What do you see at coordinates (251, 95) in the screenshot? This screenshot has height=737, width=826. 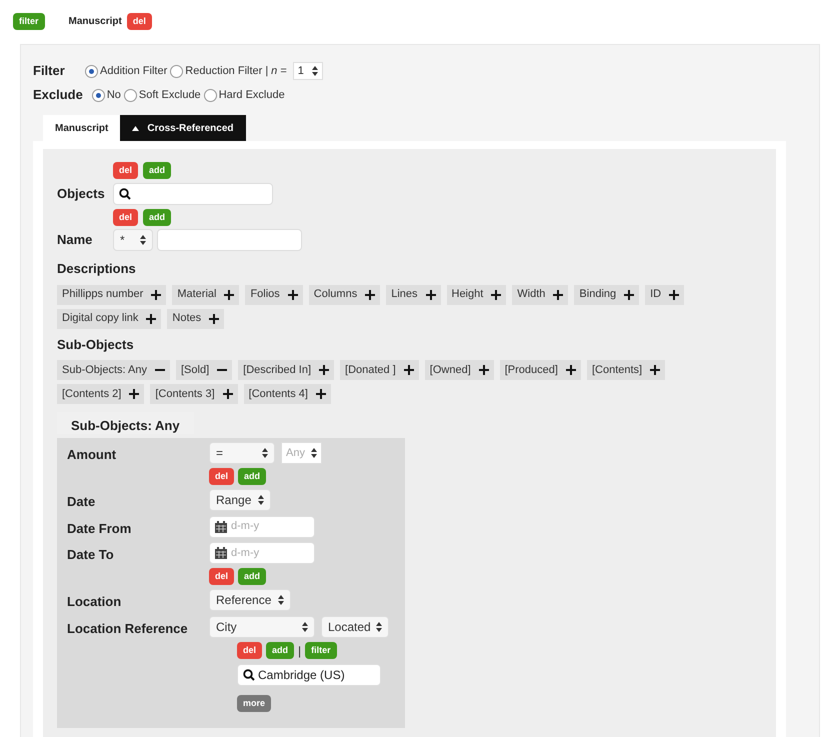 I see `radio-label: Hard Exclude` at bounding box center [251, 95].